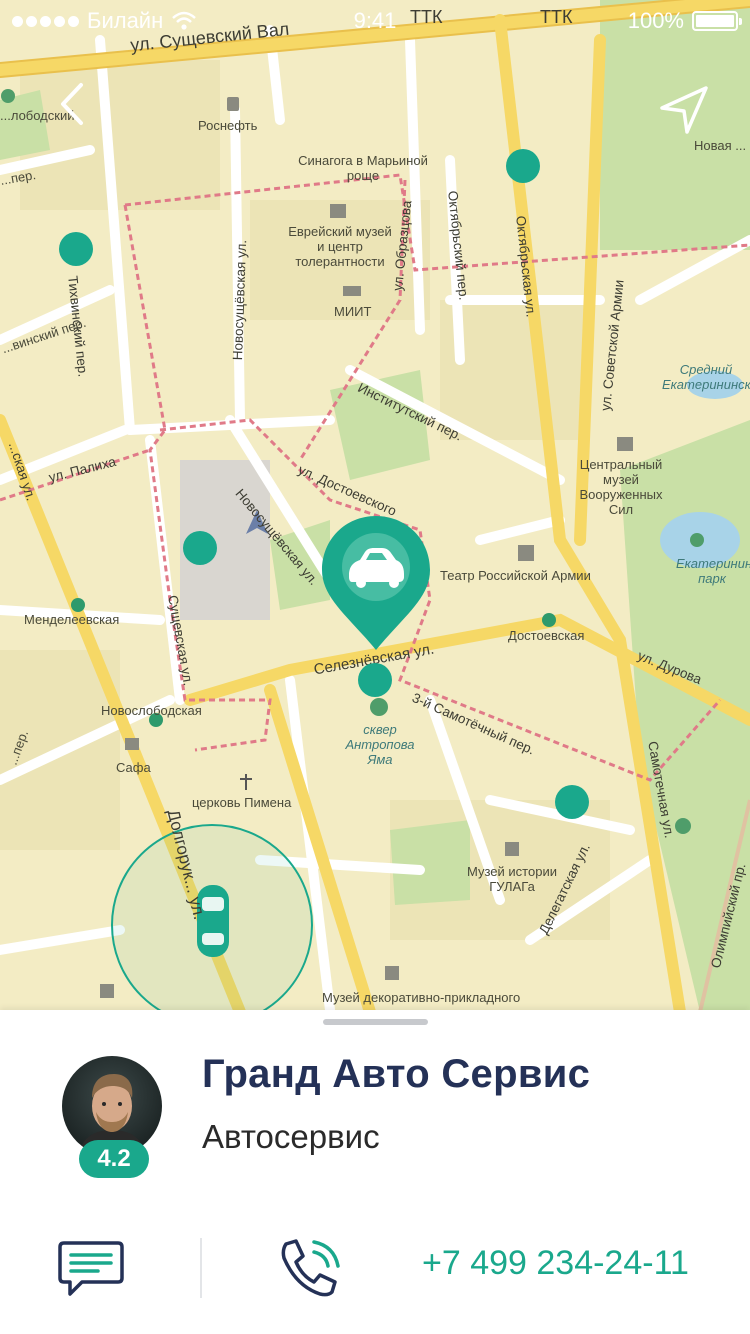  What do you see at coordinates (546, 635) in the screenshot?
I see `metro-label: Достоевская` at bounding box center [546, 635].